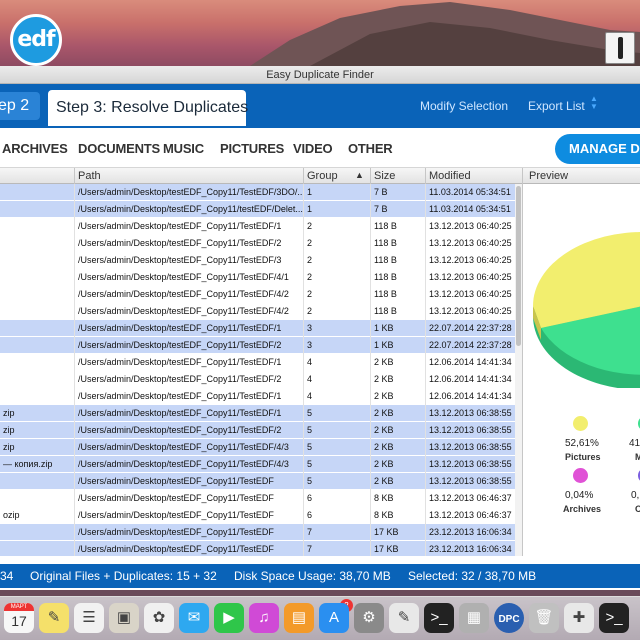  I want to click on group-cell: 5, so click(336, 481).